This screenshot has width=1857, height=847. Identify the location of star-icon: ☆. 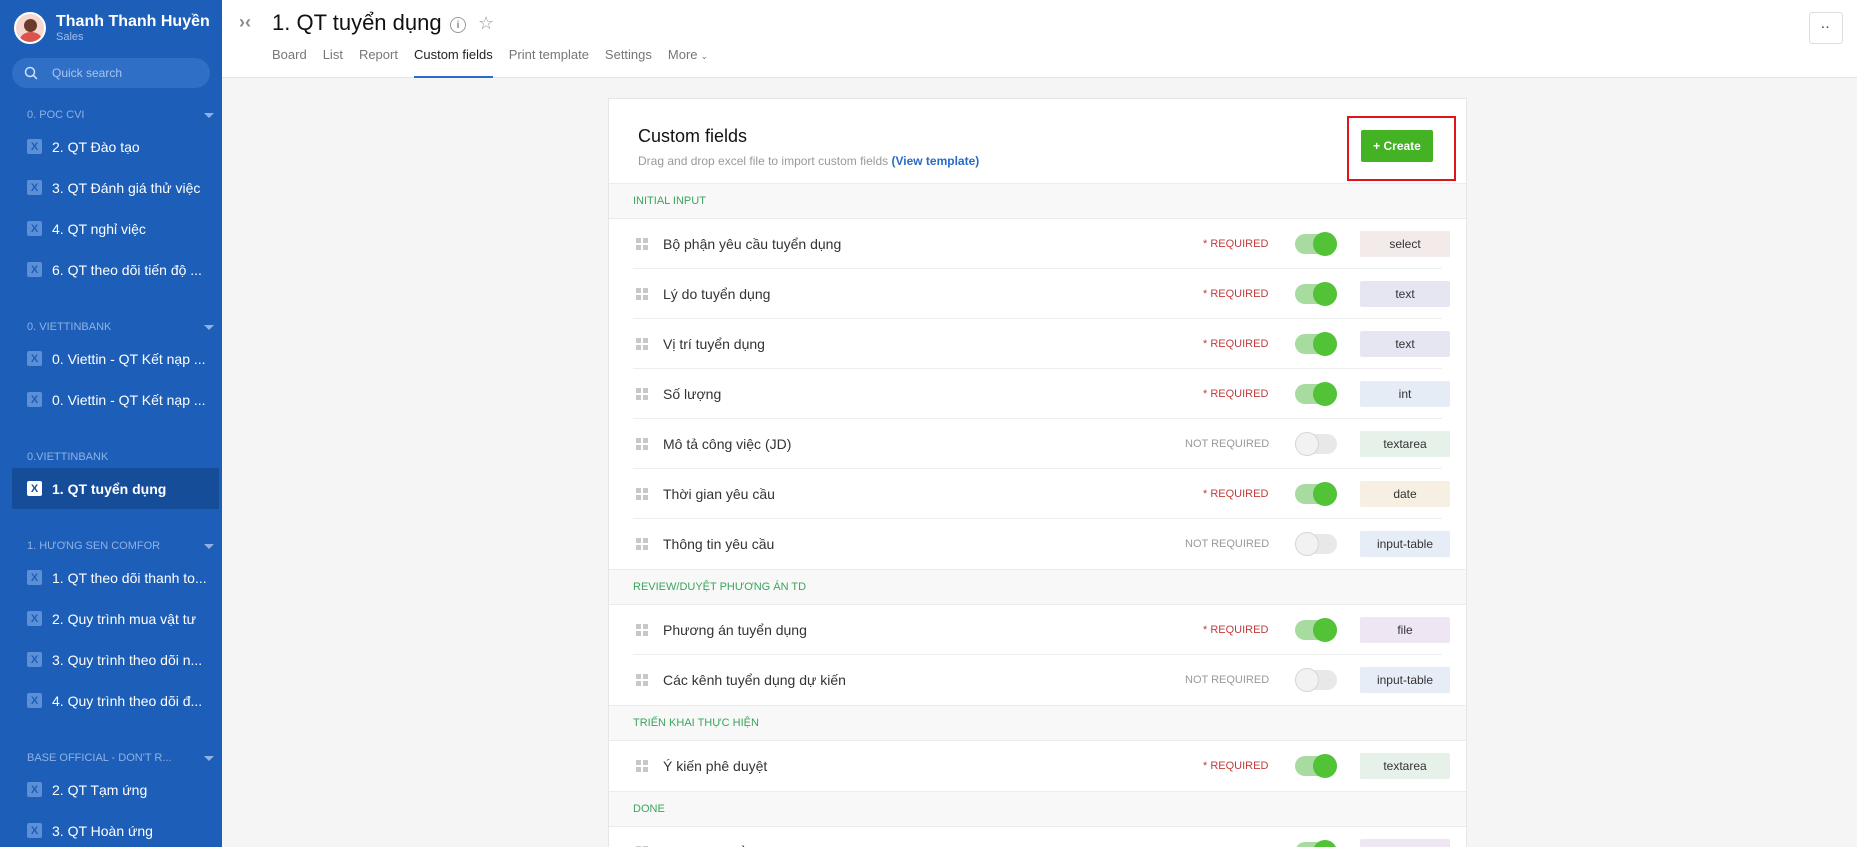
(486, 23).